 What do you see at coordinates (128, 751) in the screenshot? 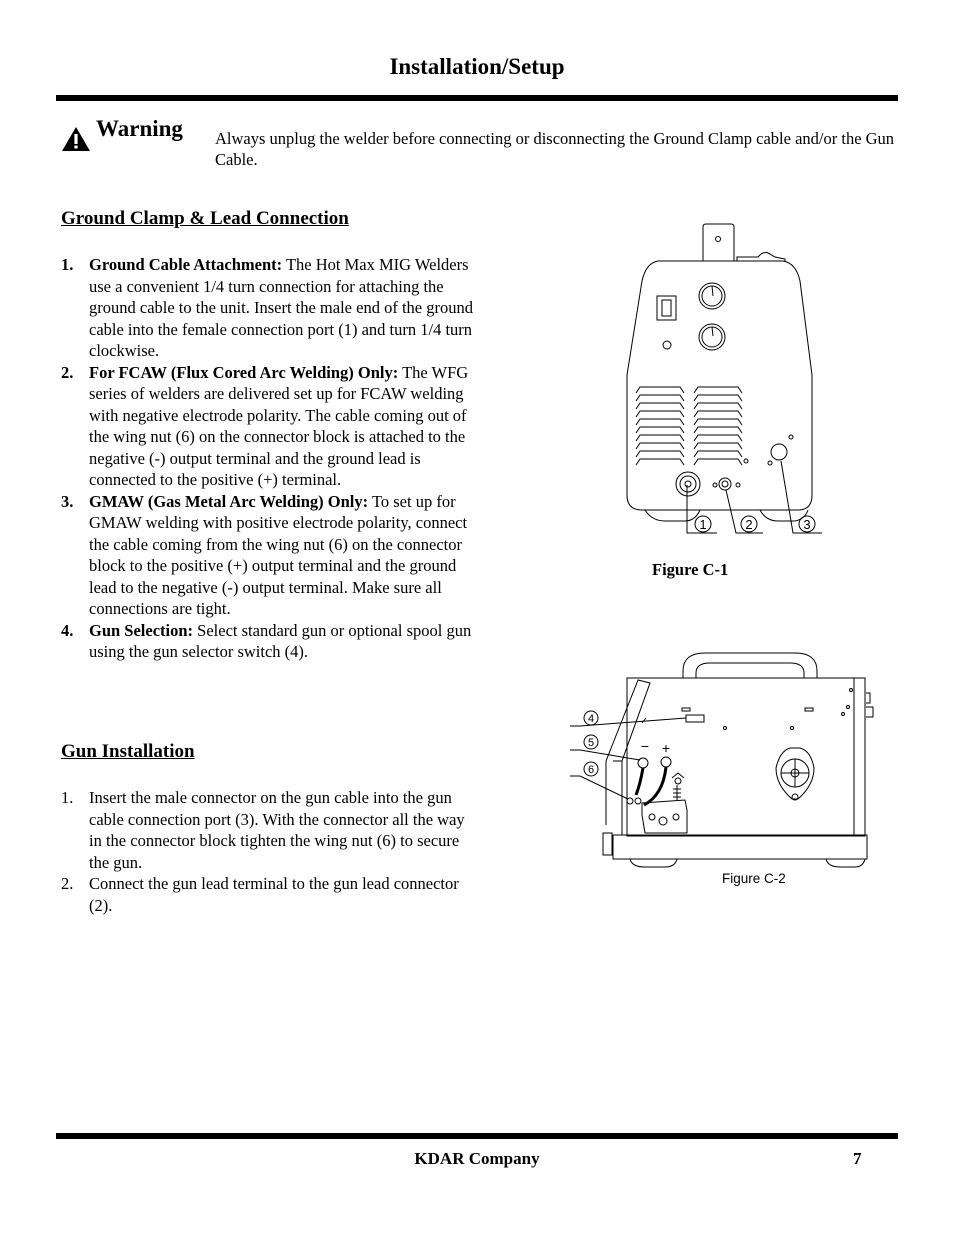
I see `gun-installation-heading: Gun Installation` at bounding box center [128, 751].